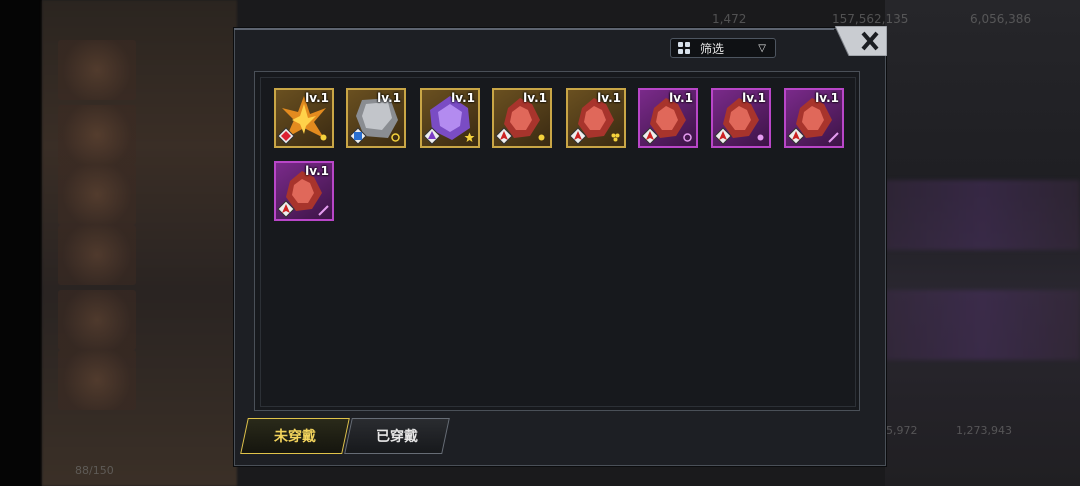 The height and width of the screenshot is (486, 1080). Describe the element at coordinates (729, 19) in the screenshot. I see `bg-currency-1: 1,472` at that location.